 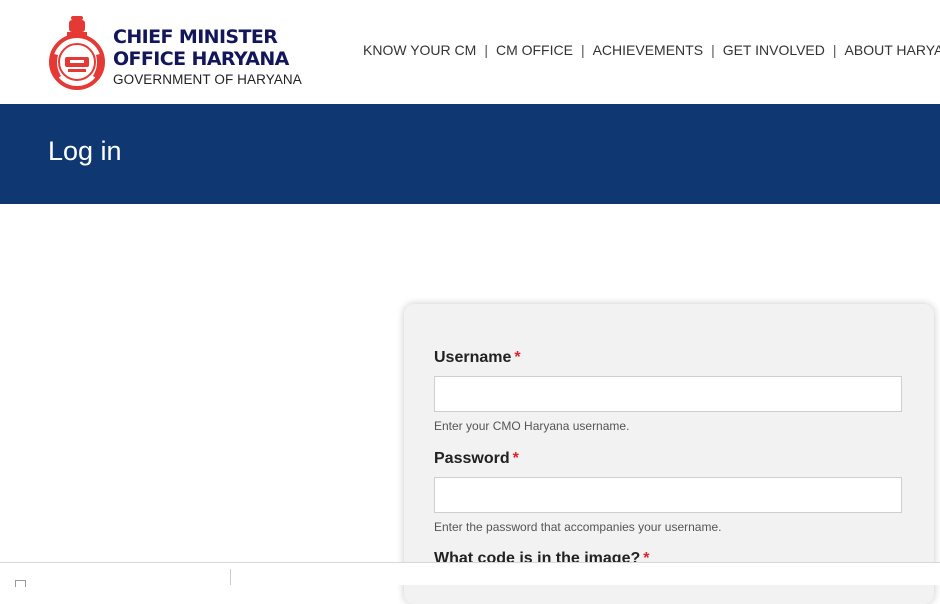 What do you see at coordinates (77, 52) in the screenshot?
I see `haryana-emblem-icon` at bounding box center [77, 52].